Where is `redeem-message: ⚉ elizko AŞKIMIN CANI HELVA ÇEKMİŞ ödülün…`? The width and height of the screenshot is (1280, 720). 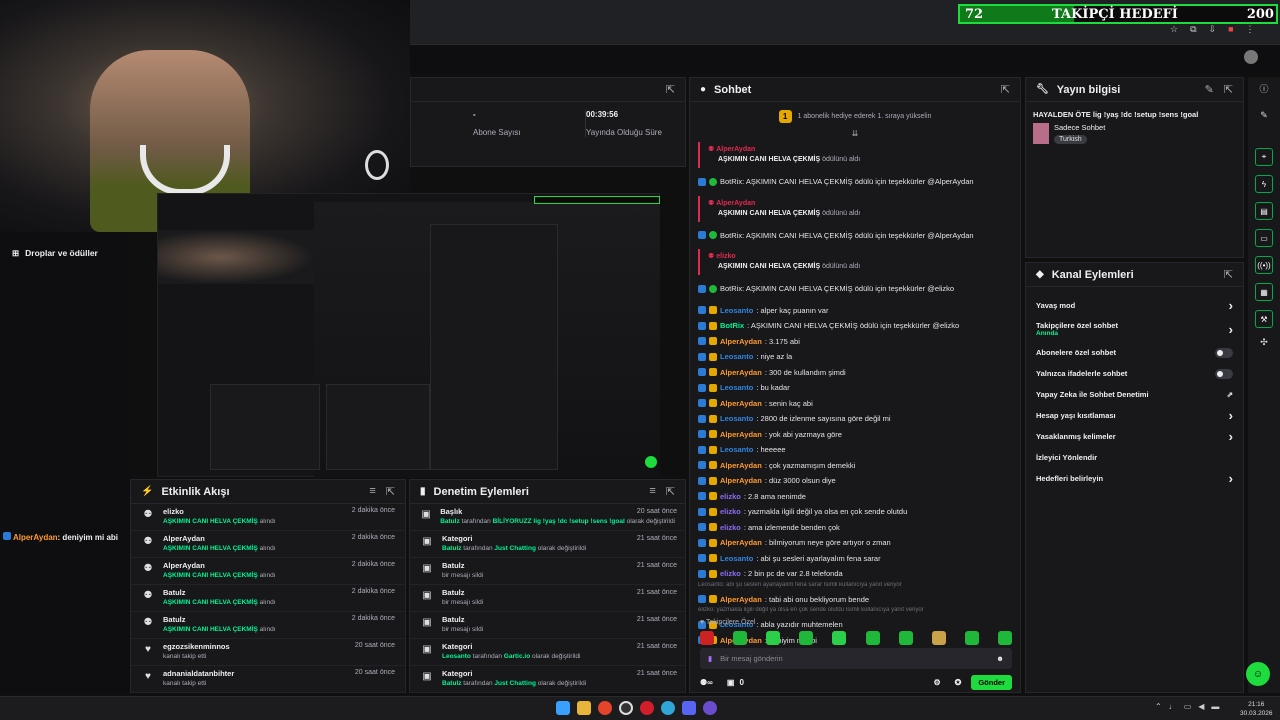
redeem-message: ⚉ elizko AŞKIMIN CANI HELVA ÇEKMİŞ ödülün… is located at coordinates (856, 262).